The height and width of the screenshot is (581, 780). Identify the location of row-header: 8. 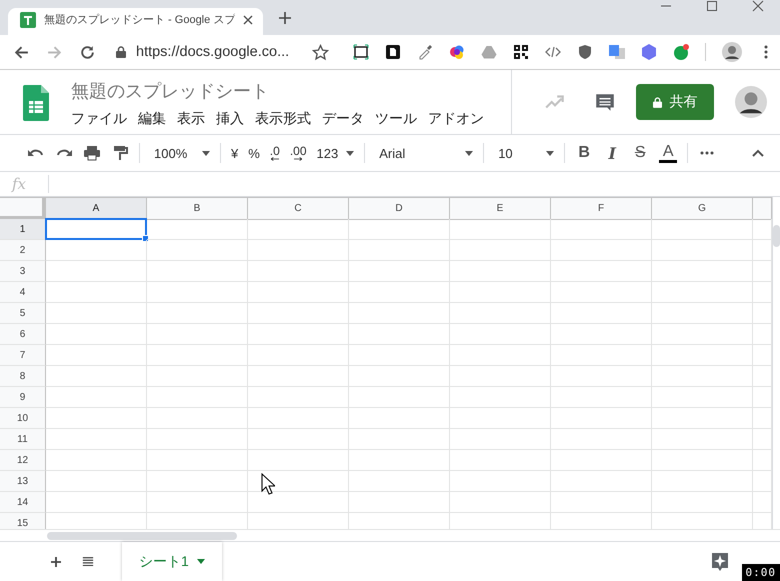
(23, 376).